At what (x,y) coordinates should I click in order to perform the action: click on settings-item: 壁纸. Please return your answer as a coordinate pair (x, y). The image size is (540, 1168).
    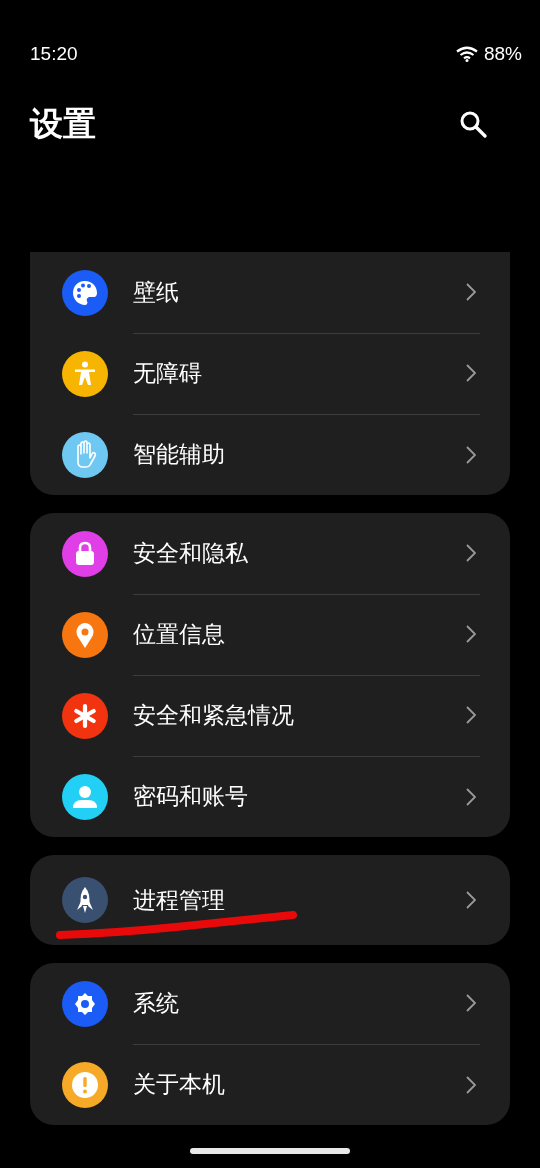
    Looking at the image, I should click on (270, 292).